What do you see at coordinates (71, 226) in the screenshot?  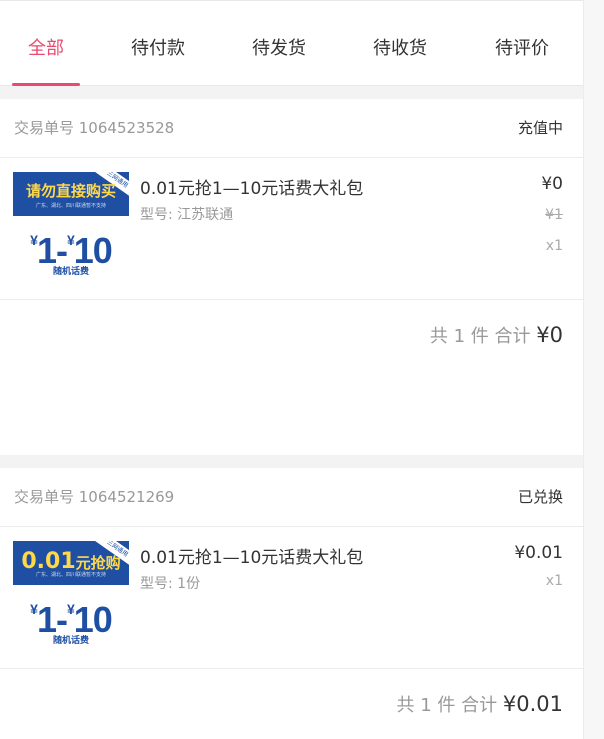 I see `product-thumbnail: 三网通用 请勿直接购买 广东、湖北、四川联通暂不支持 ¥1-¥10 随机话费` at bounding box center [71, 226].